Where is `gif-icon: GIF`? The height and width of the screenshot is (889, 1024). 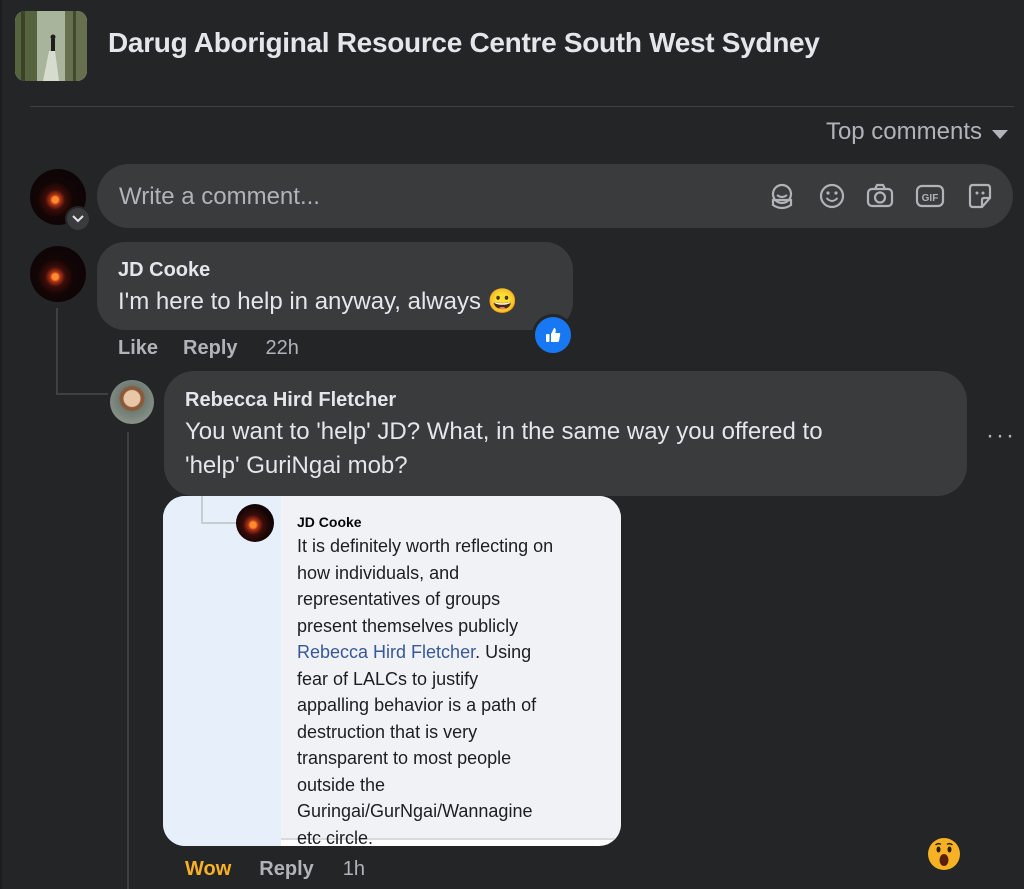 gif-icon: GIF is located at coordinates (930, 196).